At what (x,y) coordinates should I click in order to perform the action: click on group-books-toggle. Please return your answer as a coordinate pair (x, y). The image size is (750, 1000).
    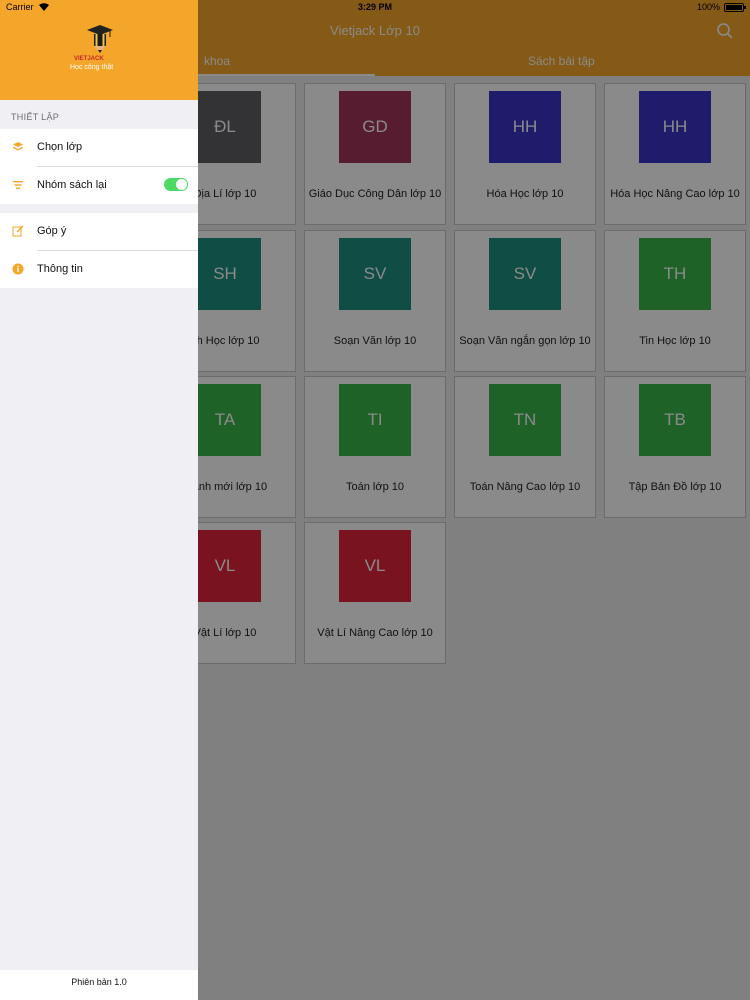
    Looking at the image, I should click on (176, 184).